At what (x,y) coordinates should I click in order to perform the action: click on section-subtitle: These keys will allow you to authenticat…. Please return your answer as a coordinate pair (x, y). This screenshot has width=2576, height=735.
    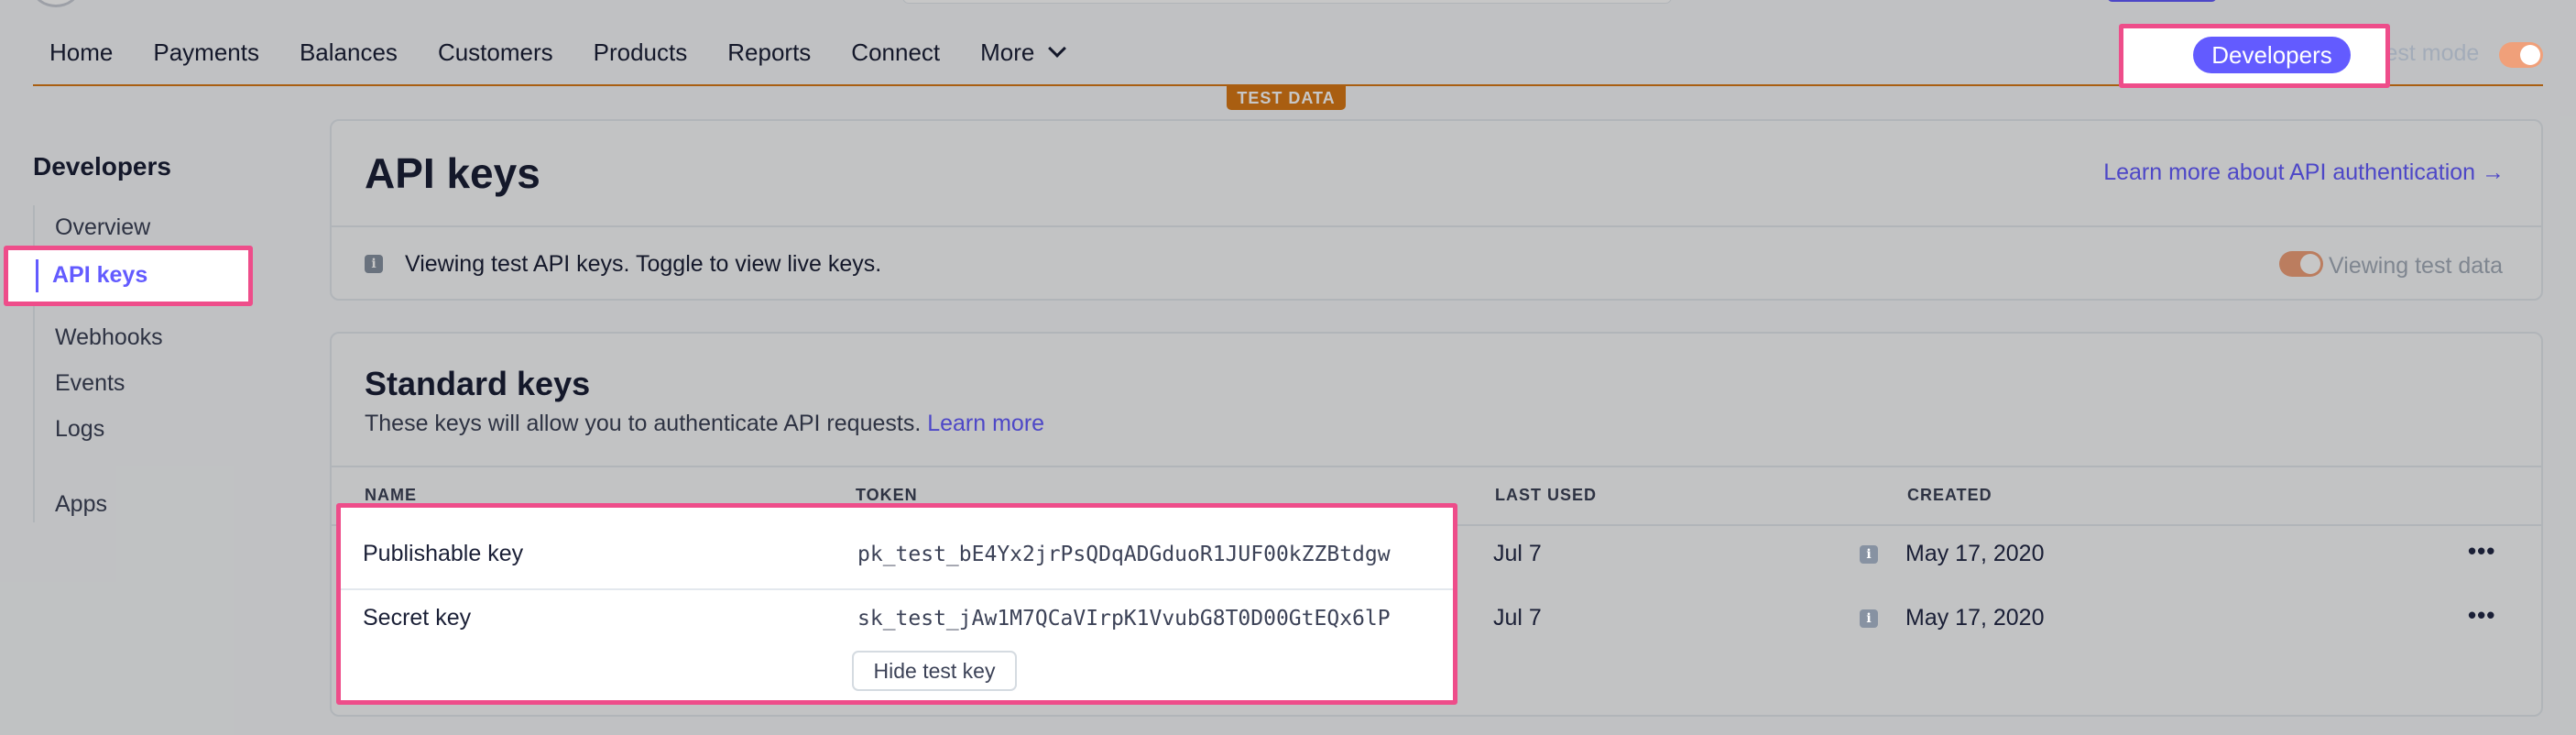
    Looking at the image, I should click on (705, 424).